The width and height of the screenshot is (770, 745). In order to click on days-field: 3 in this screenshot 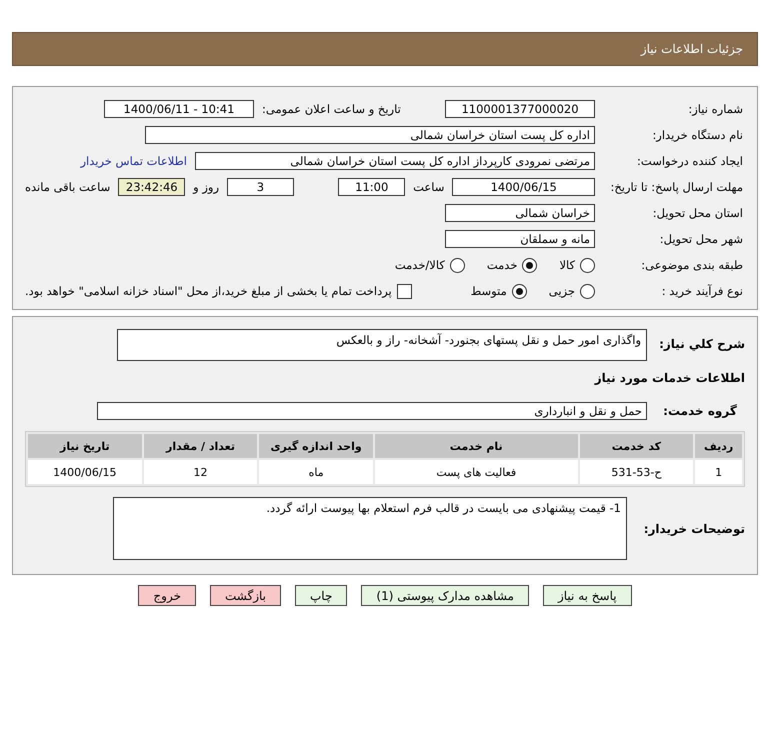, I will do `click(260, 187)`.